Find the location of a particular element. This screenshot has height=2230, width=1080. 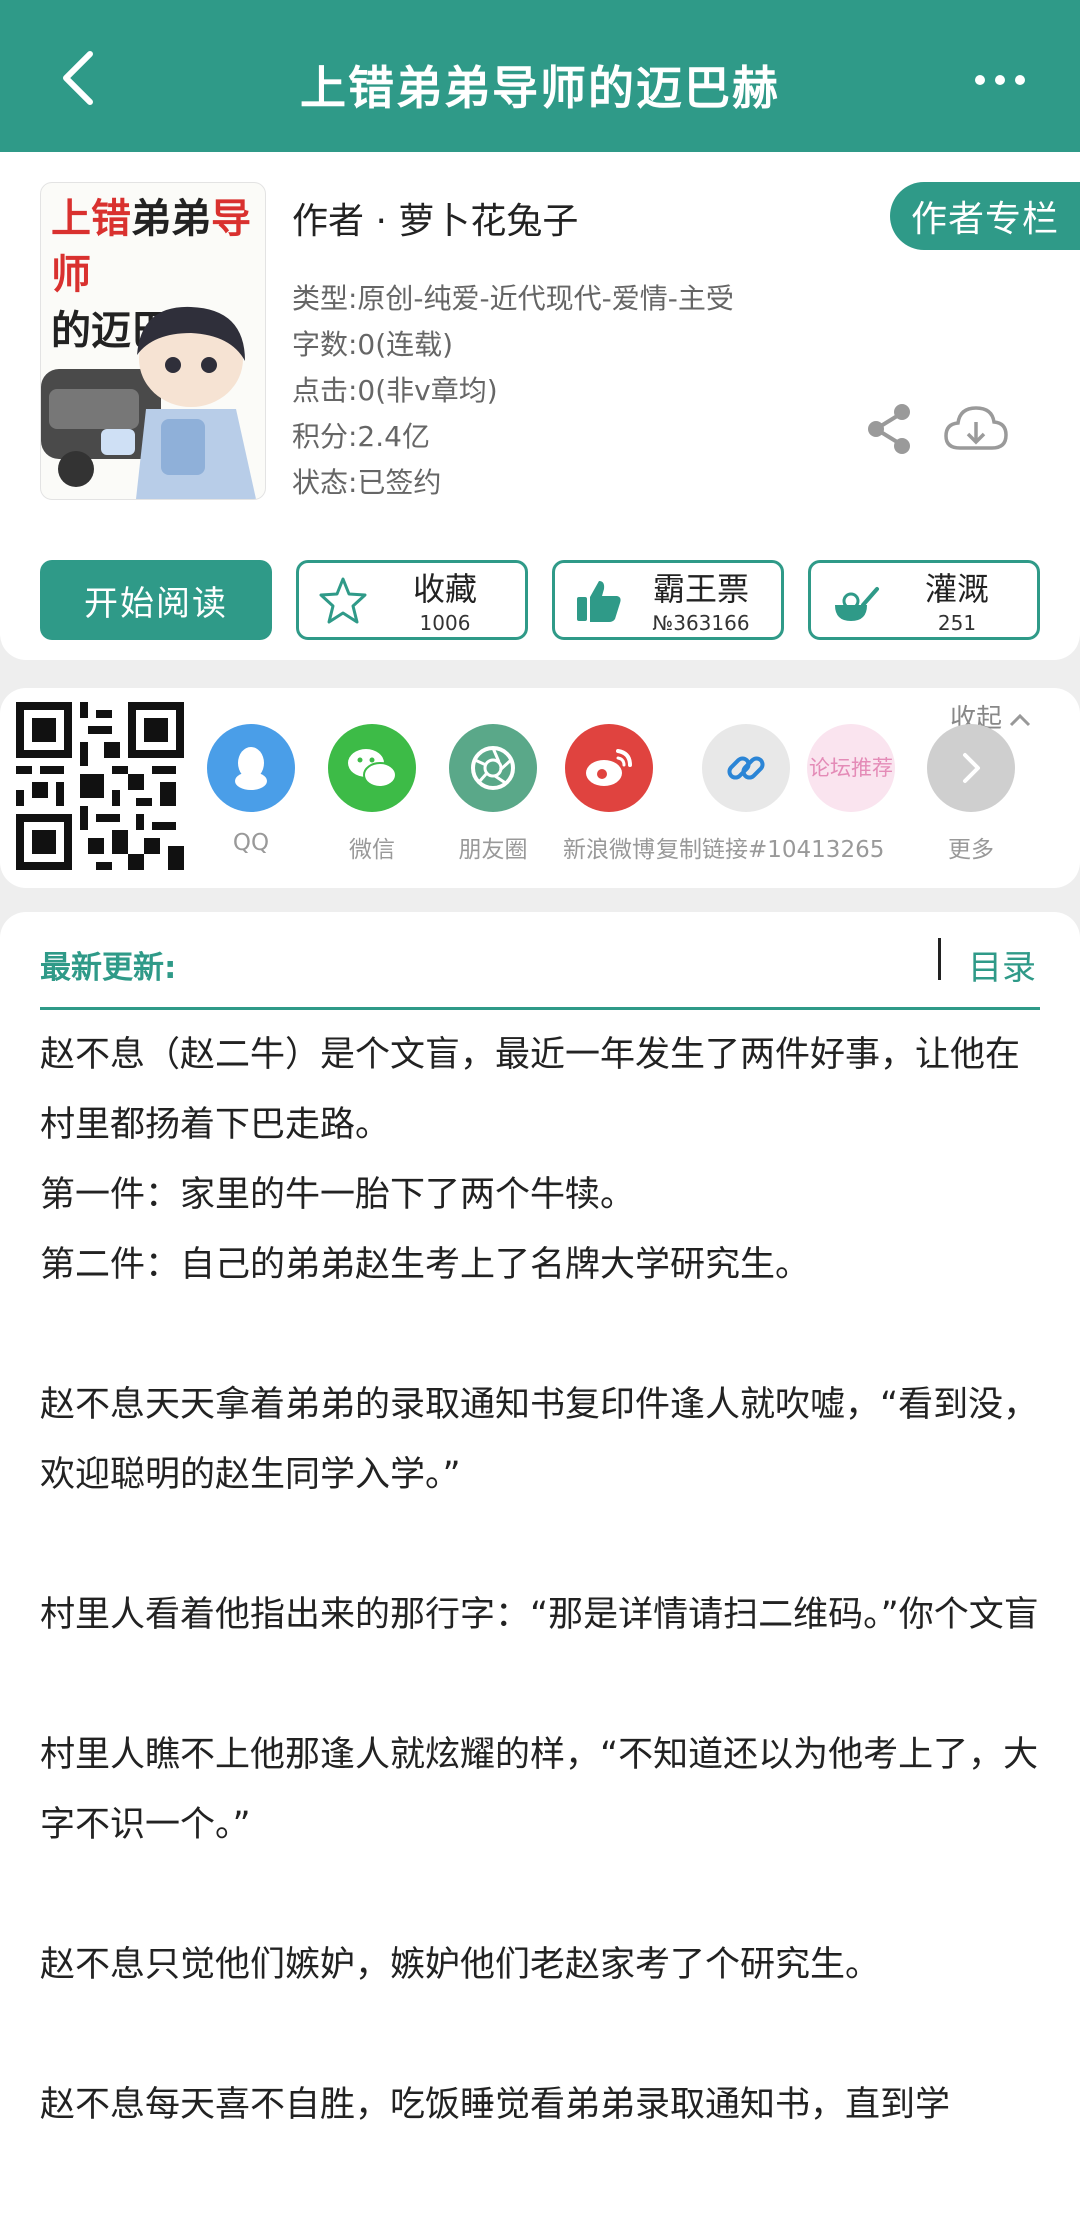

share-panel: 收起 QQ 微信 朋友圈 新浪微博 复制链接#10413265 论坛推荐 更多 is located at coordinates (540, 788).